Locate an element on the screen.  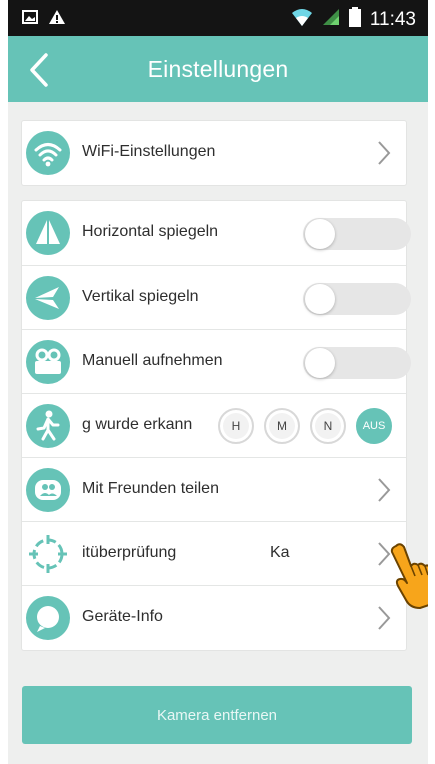
page-title: Einstellungen is located at coordinates (218, 69).